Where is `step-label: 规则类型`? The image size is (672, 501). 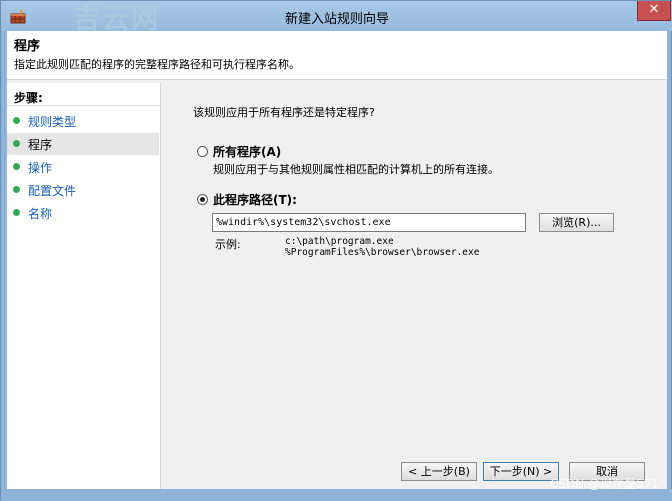 step-label: 规则类型 is located at coordinates (52, 122).